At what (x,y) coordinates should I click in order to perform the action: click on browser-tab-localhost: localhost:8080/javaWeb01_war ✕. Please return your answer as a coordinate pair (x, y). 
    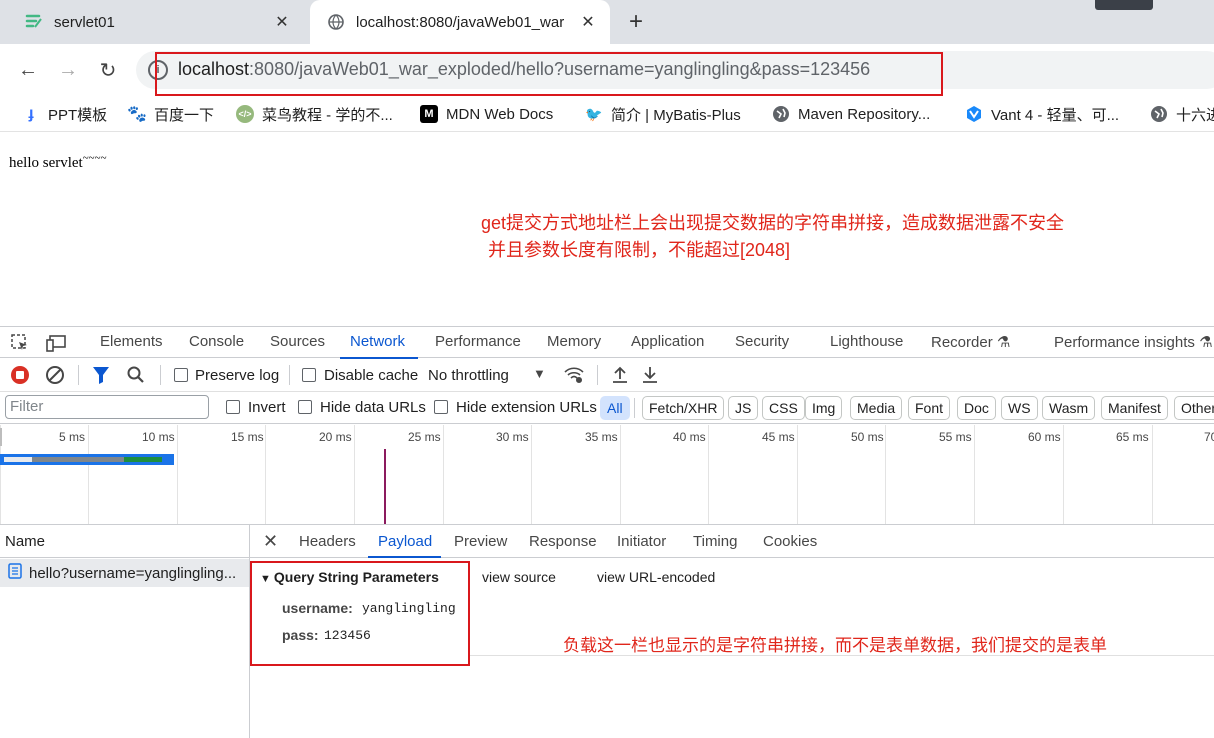
    Looking at the image, I should click on (460, 22).